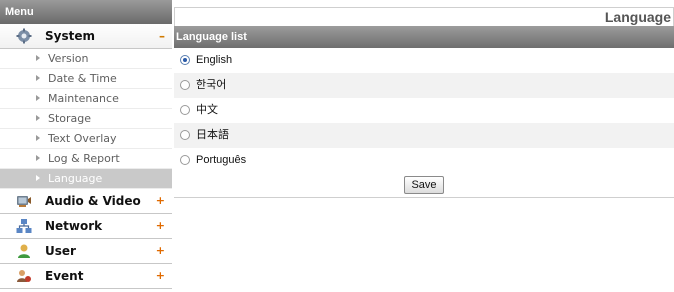 The height and width of the screenshot is (292, 674). I want to click on sidebar-section-user: User +, so click(86, 251).